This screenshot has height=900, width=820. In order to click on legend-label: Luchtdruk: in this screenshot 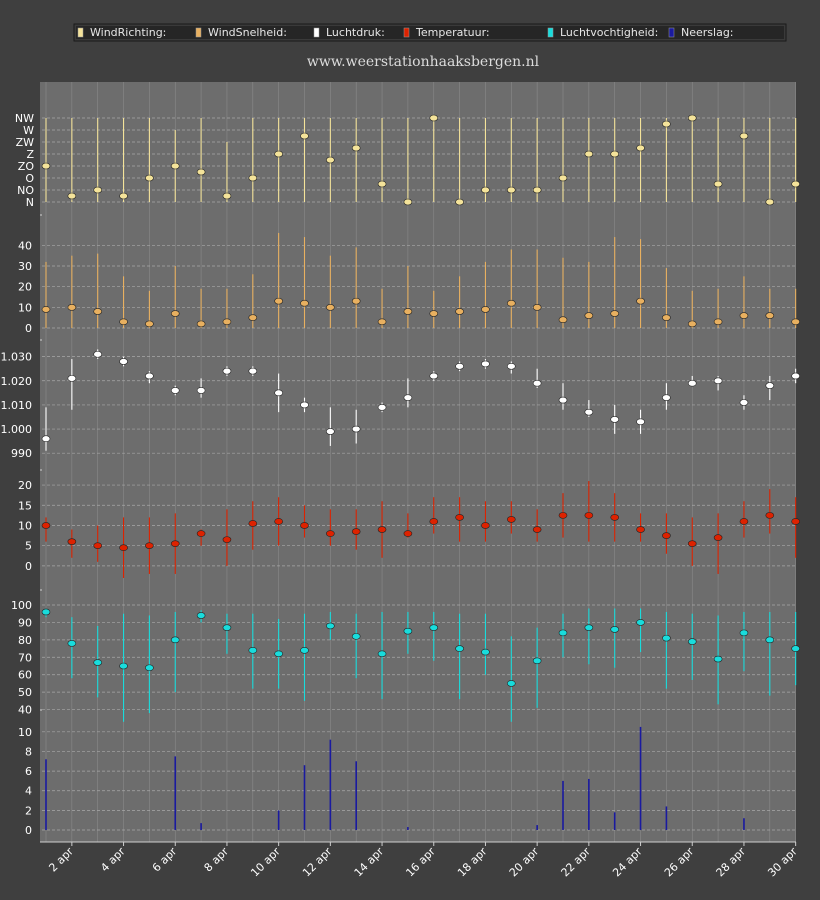, I will do `click(355, 32)`.